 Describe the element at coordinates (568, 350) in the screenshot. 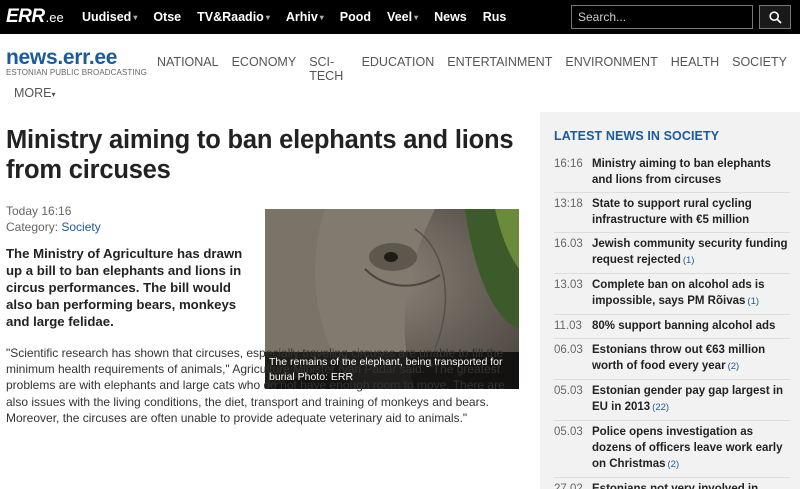

I see `news-time: 06.03` at that location.